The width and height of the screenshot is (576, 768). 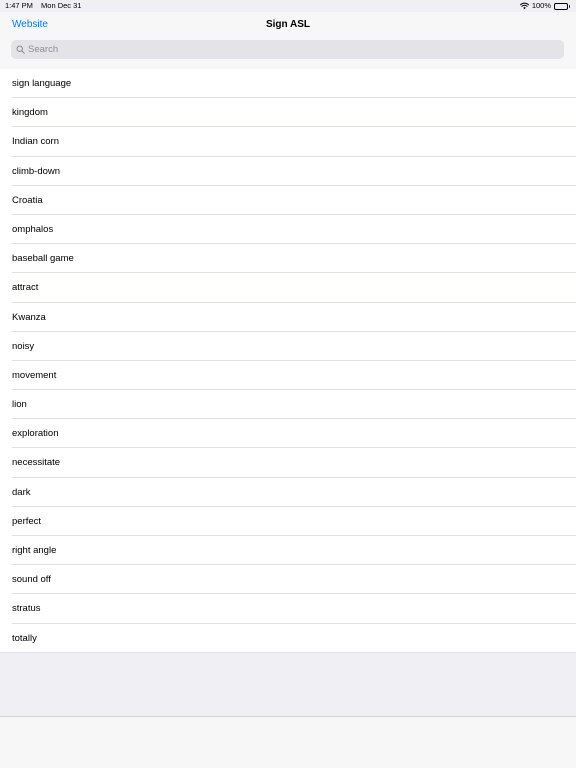 I want to click on list-item: movement, so click(x=288, y=376).